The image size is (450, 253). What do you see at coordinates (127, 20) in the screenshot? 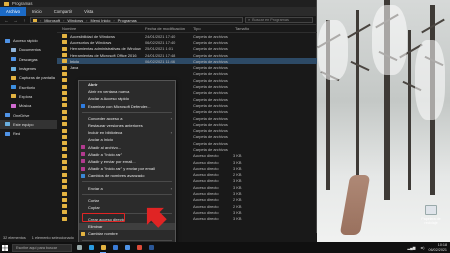
I see `breadcrumb-item: Programas` at bounding box center [127, 20].